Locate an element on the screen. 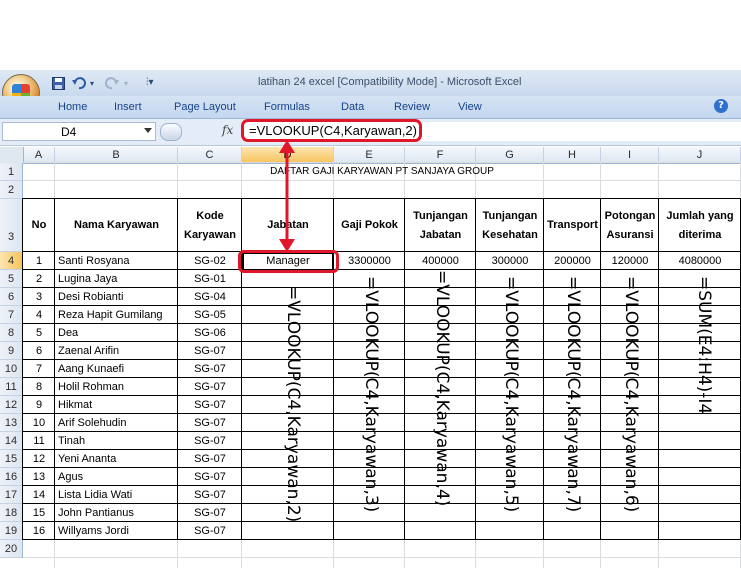 The width and height of the screenshot is (741, 568). cell-e4-gaji: 3300000 is located at coordinates (369, 261).